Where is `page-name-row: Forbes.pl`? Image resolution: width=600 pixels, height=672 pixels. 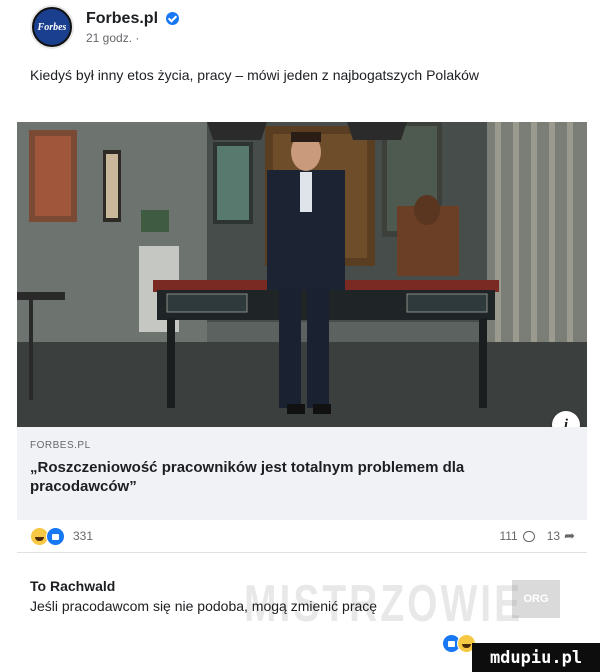
page-name-row: Forbes.pl is located at coordinates (133, 19).